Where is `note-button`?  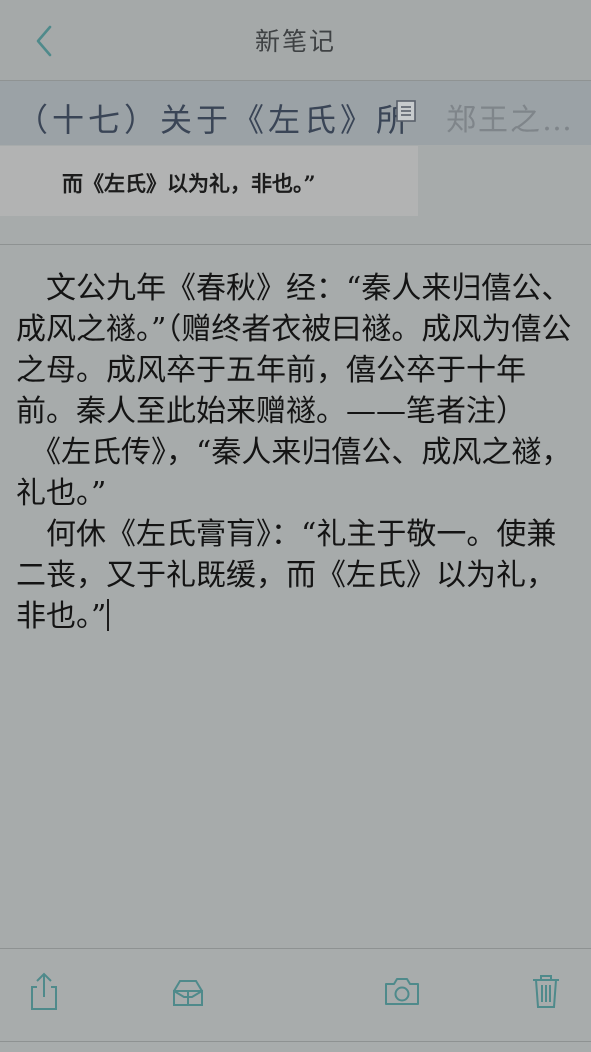
note-button is located at coordinates (406, 111).